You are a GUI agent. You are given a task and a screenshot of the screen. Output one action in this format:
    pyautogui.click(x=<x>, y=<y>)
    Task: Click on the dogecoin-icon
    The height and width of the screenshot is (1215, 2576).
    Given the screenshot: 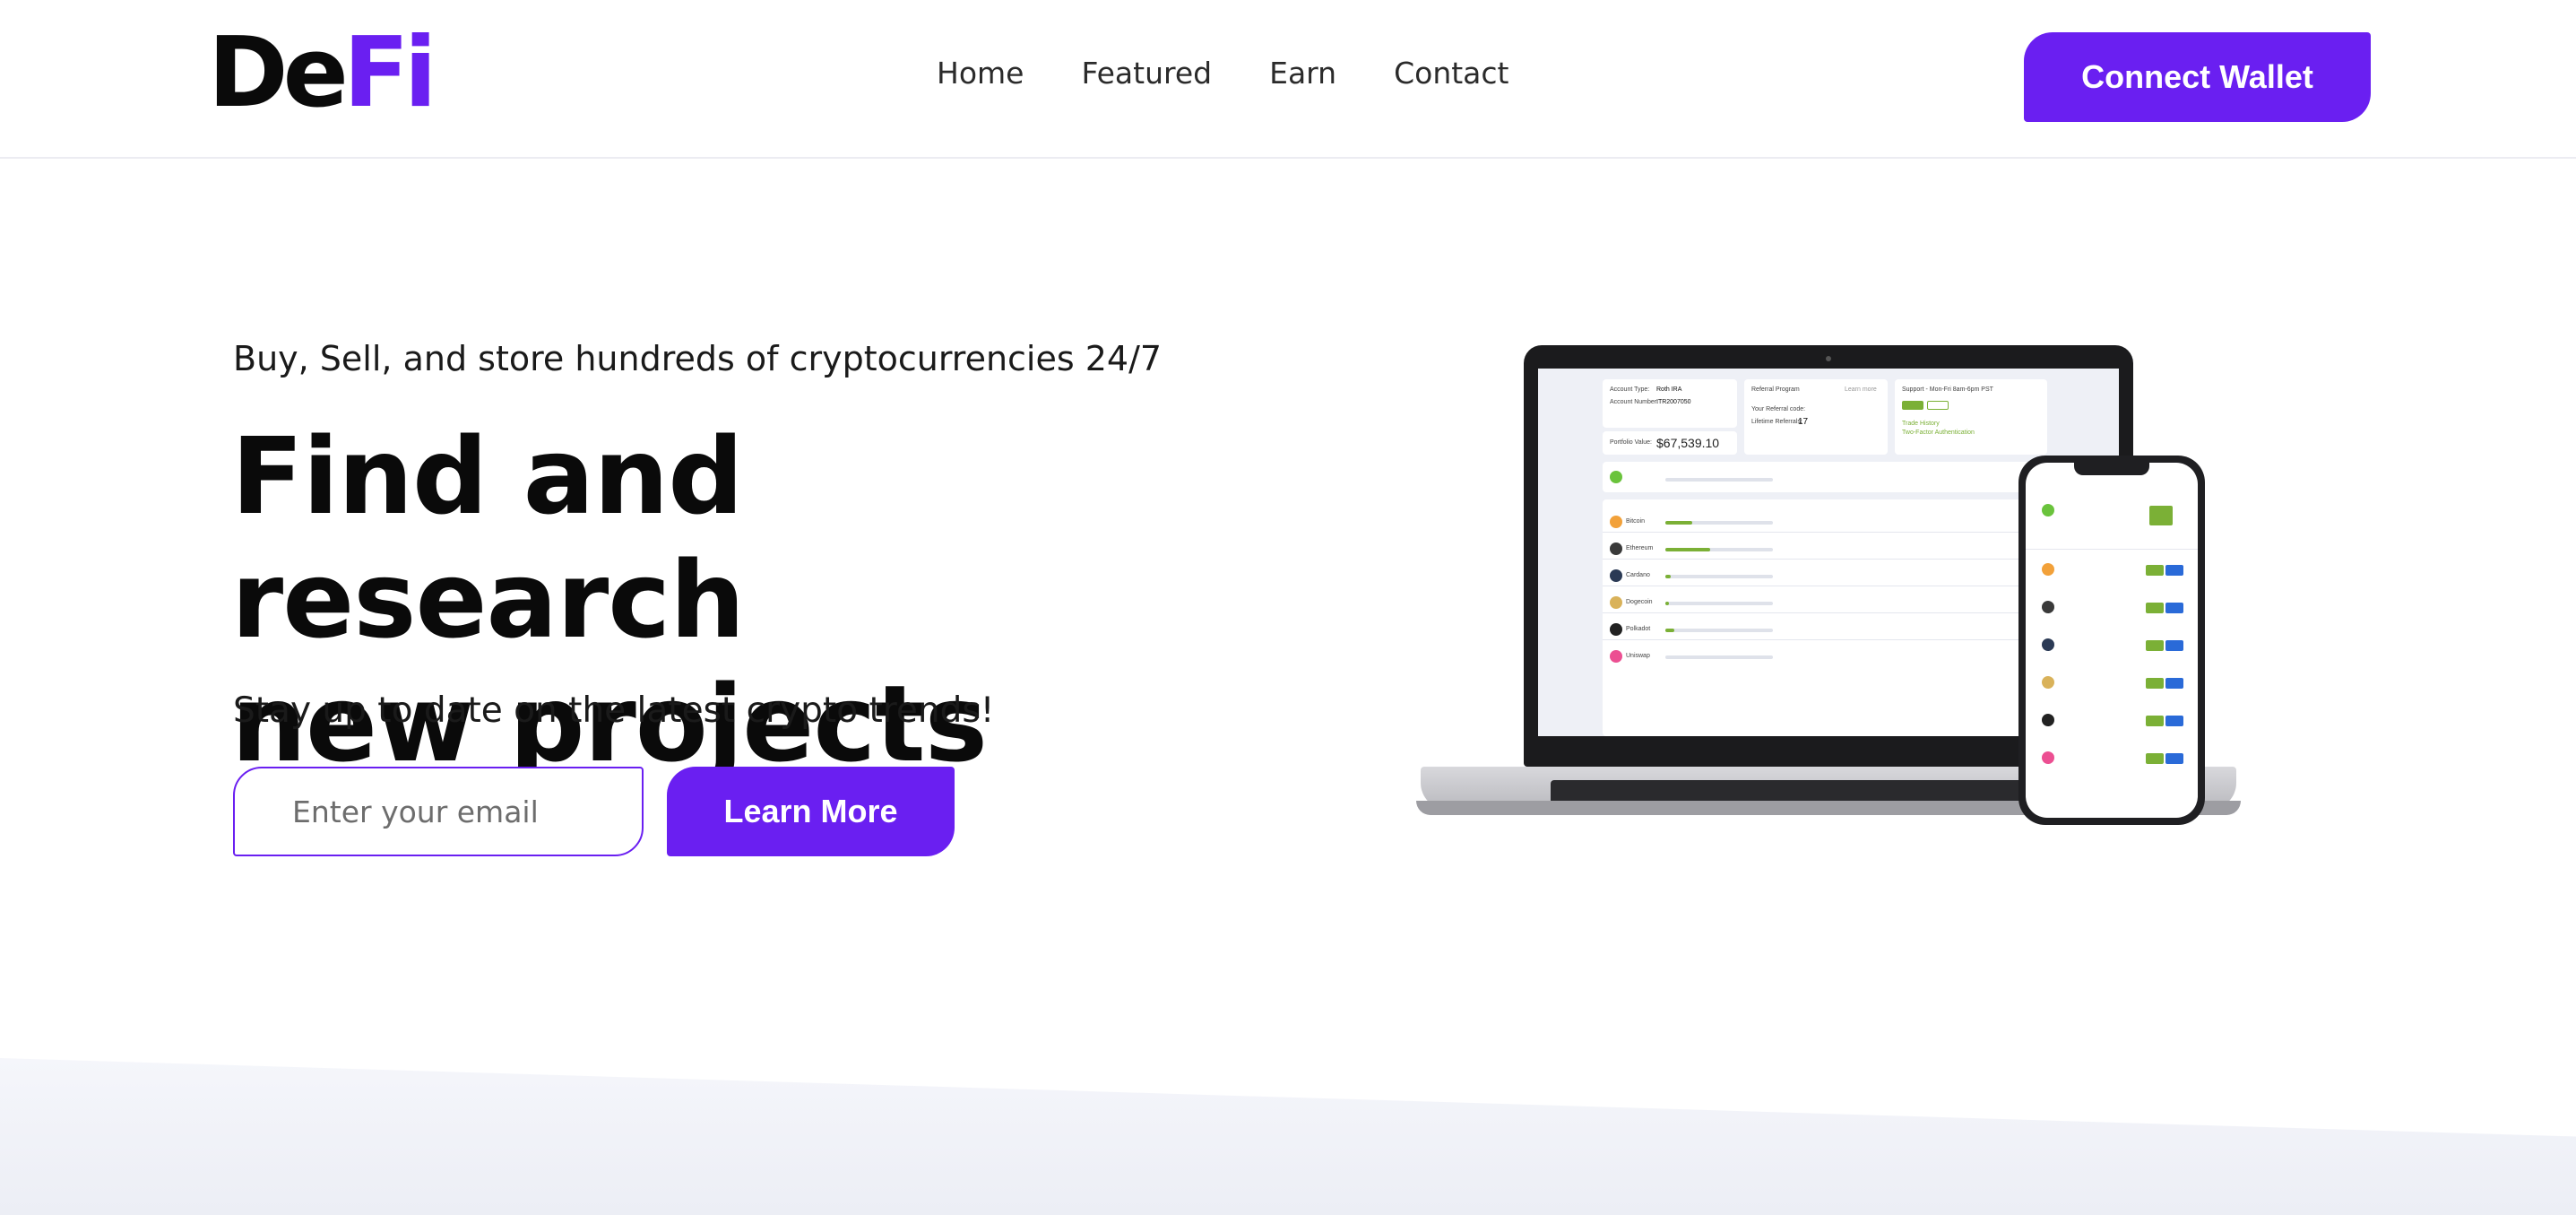 What is the action you would take?
    pyautogui.click(x=1616, y=602)
    